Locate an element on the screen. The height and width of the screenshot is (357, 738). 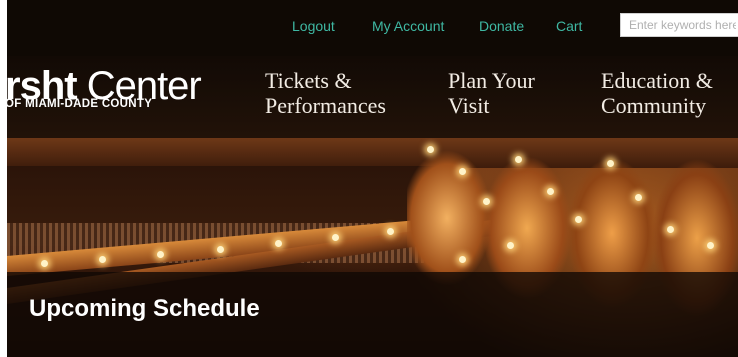
left-edge is located at coordinates (3, 178).